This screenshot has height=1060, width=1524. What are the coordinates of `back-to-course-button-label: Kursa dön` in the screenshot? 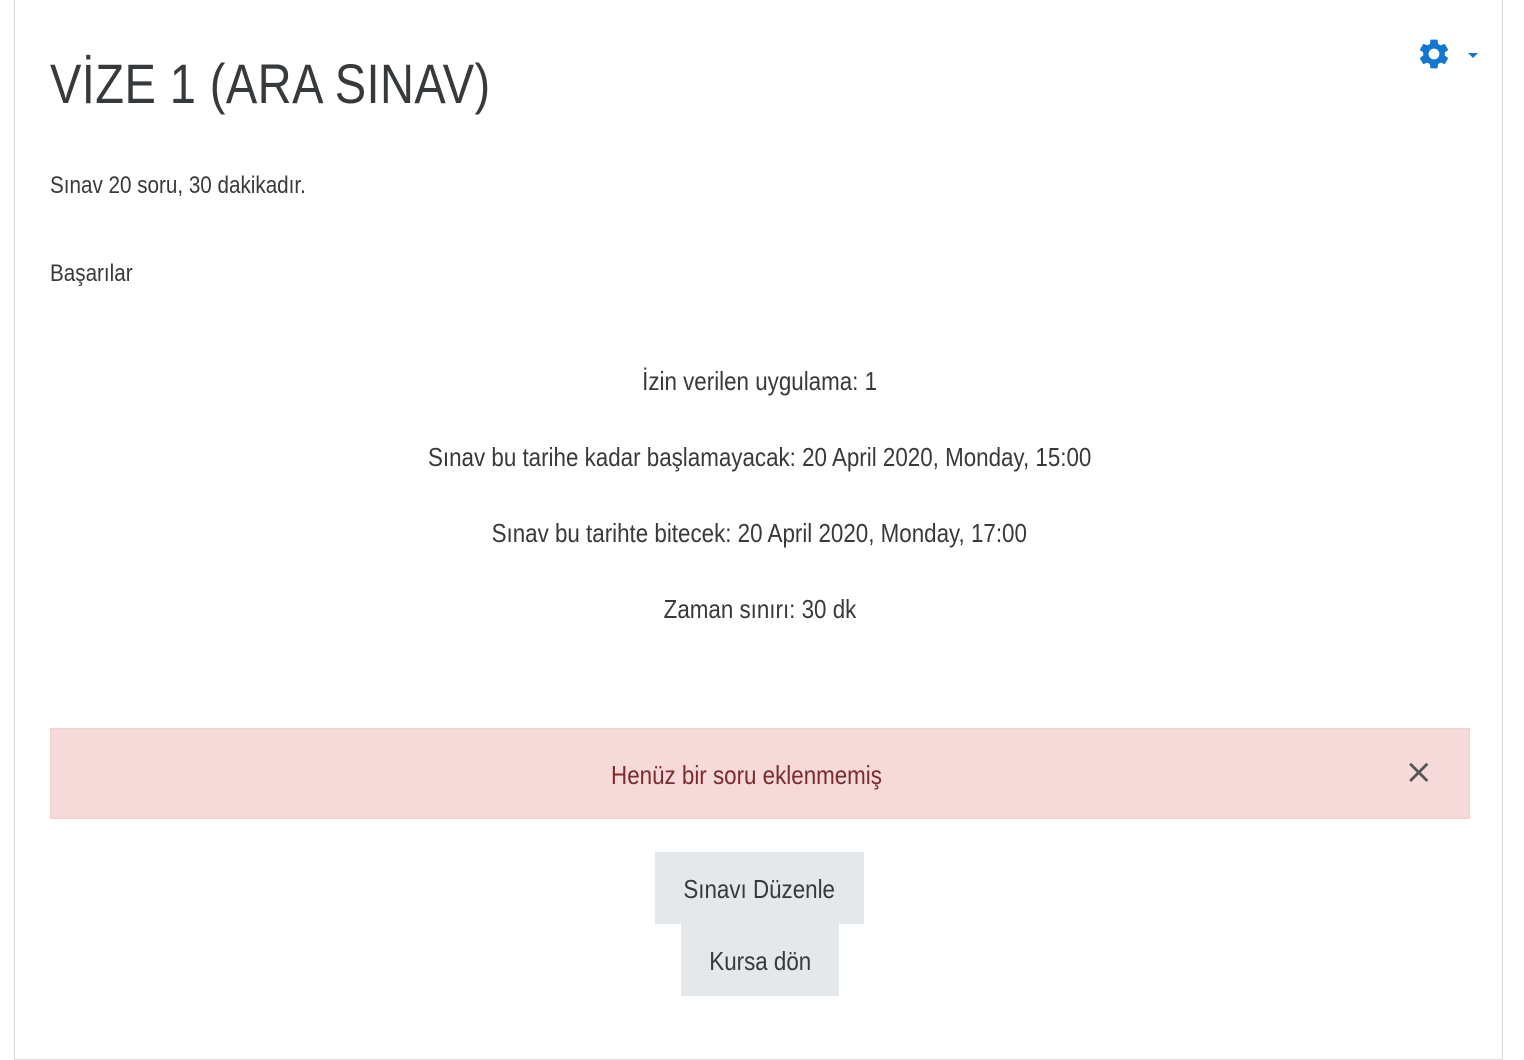 It's located at (760, 961).